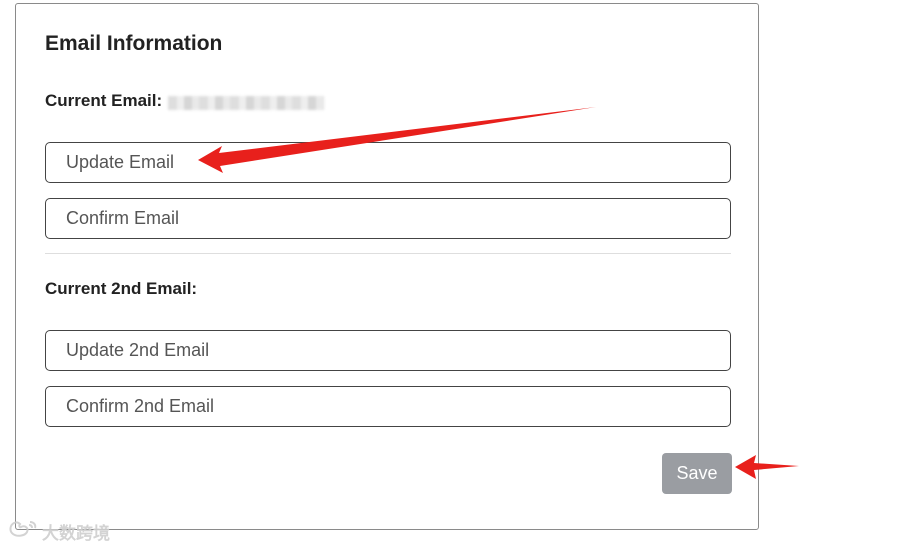 The image size is (903, 549). Describe the element at coordinates (388, 162) in the screenshot. I see `update-email-input` at that location.